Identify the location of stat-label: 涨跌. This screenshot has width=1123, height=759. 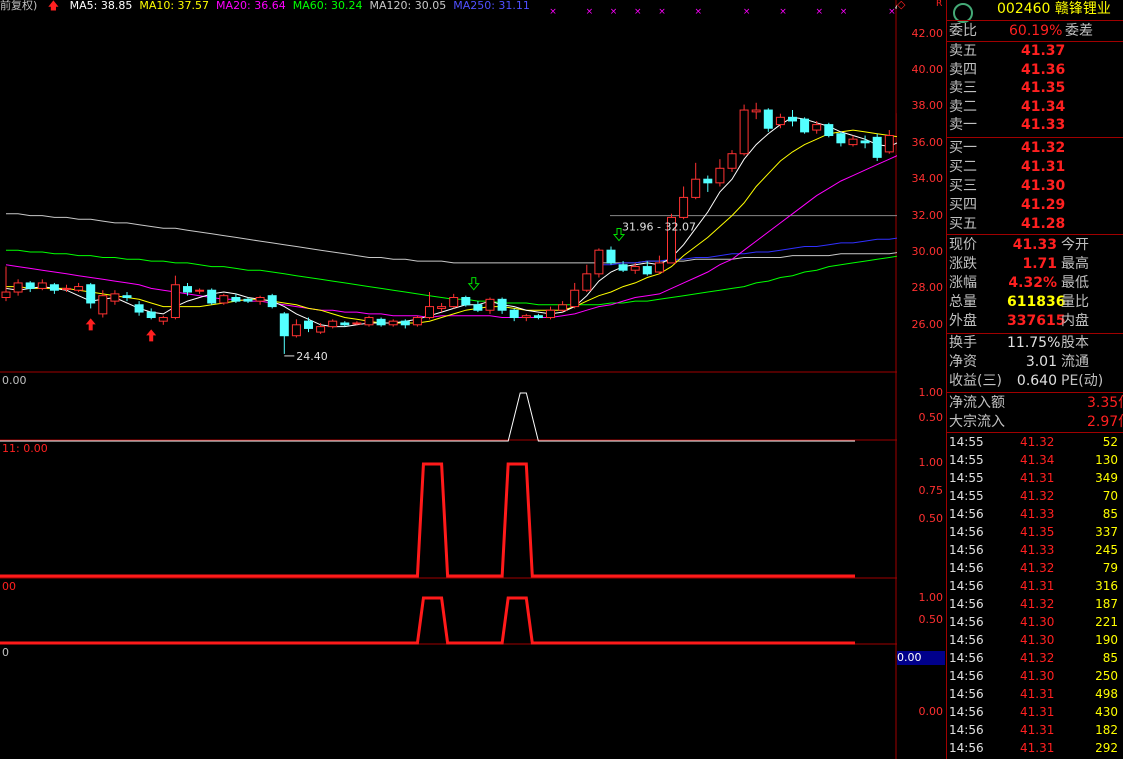
(963, 264).